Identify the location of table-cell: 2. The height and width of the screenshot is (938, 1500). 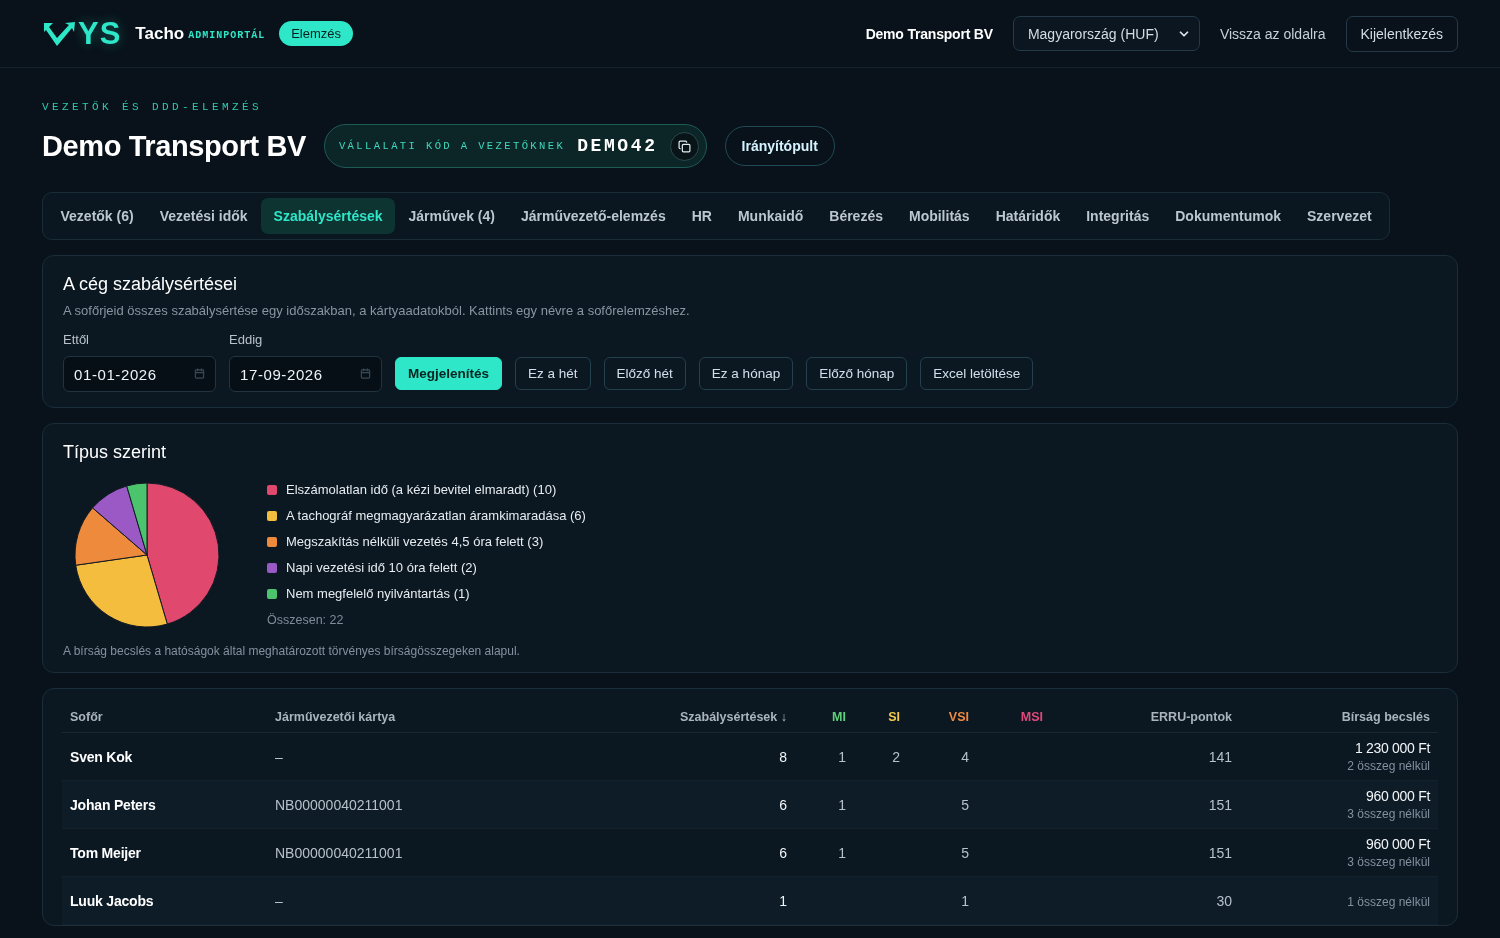
(896, 756).